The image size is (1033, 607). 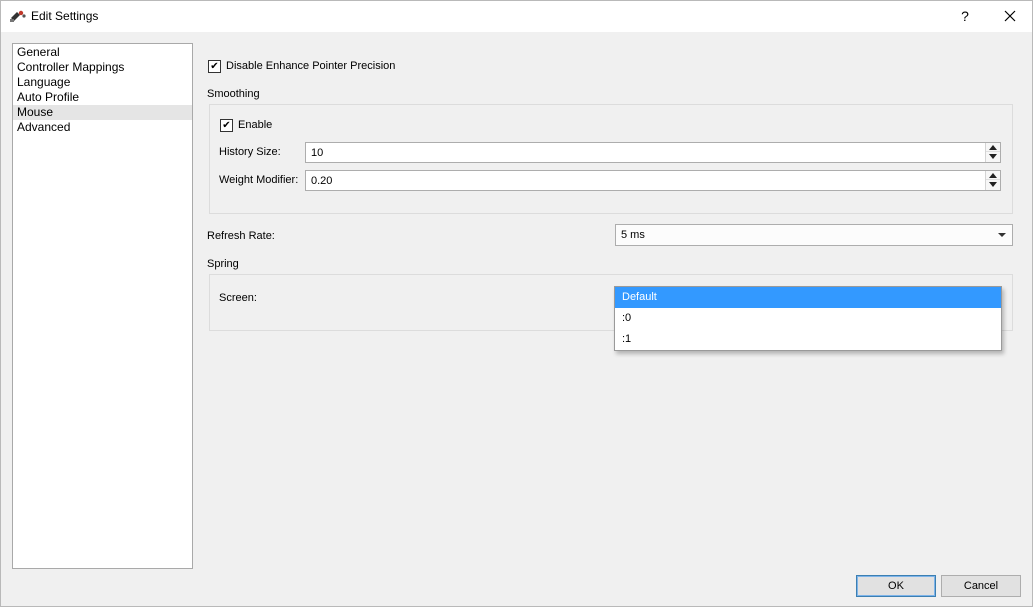 What do you see at coordinates (896, 586) in the screenshot?
I see `ok-button: OK` at bounding box center [896, 586].